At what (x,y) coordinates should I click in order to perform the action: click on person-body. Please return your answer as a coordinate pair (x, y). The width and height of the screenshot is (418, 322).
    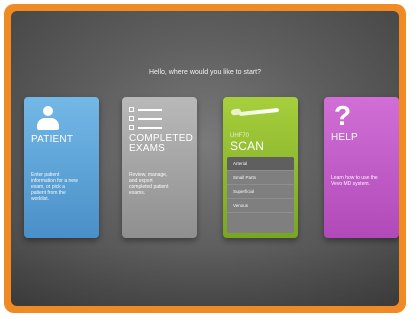
    Looking at the image, I should click on (48, 124).